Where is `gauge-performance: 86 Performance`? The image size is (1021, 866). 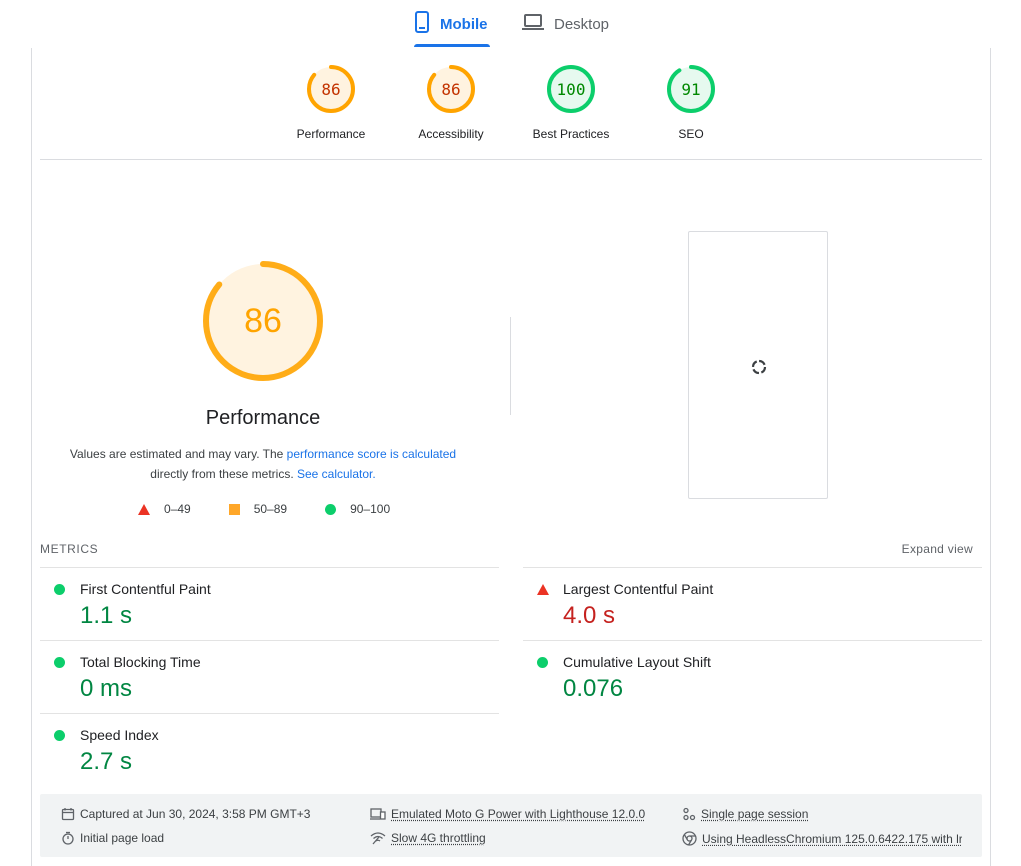
gauge-performance: 86 Performance is located at coordinates (331, 102).